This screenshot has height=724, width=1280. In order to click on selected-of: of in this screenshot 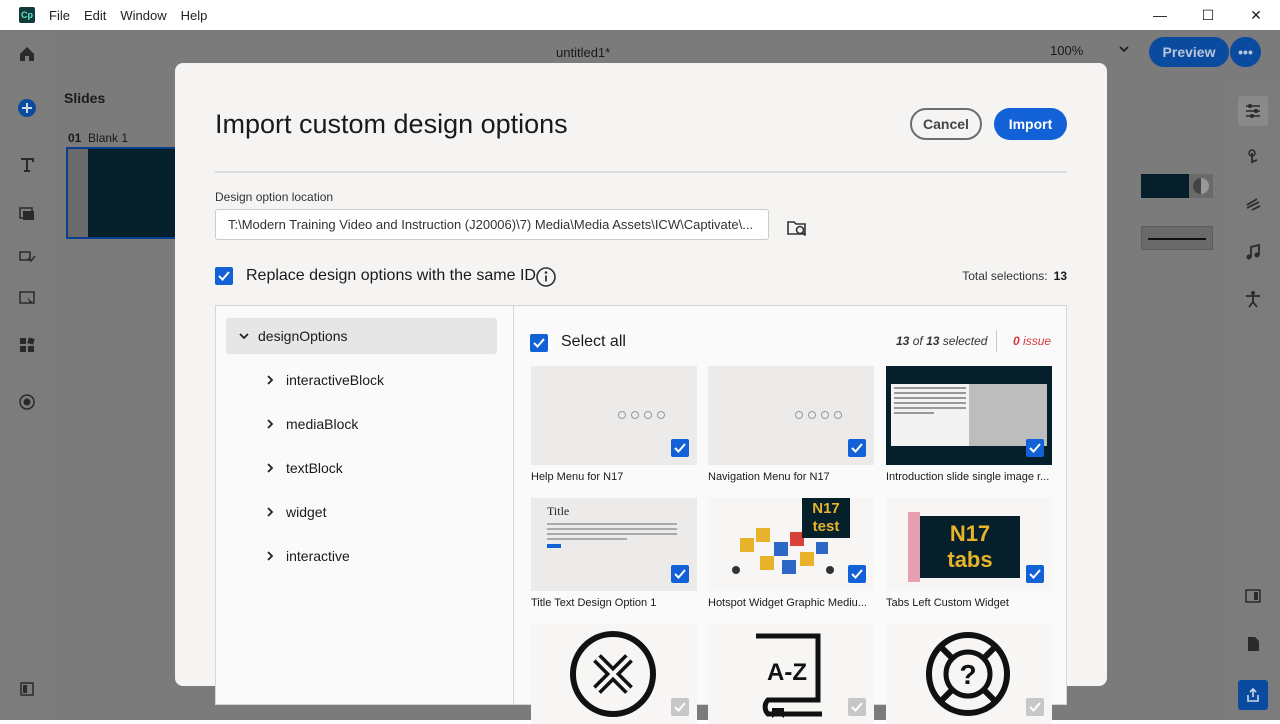, I will do `click(917, 341)`.